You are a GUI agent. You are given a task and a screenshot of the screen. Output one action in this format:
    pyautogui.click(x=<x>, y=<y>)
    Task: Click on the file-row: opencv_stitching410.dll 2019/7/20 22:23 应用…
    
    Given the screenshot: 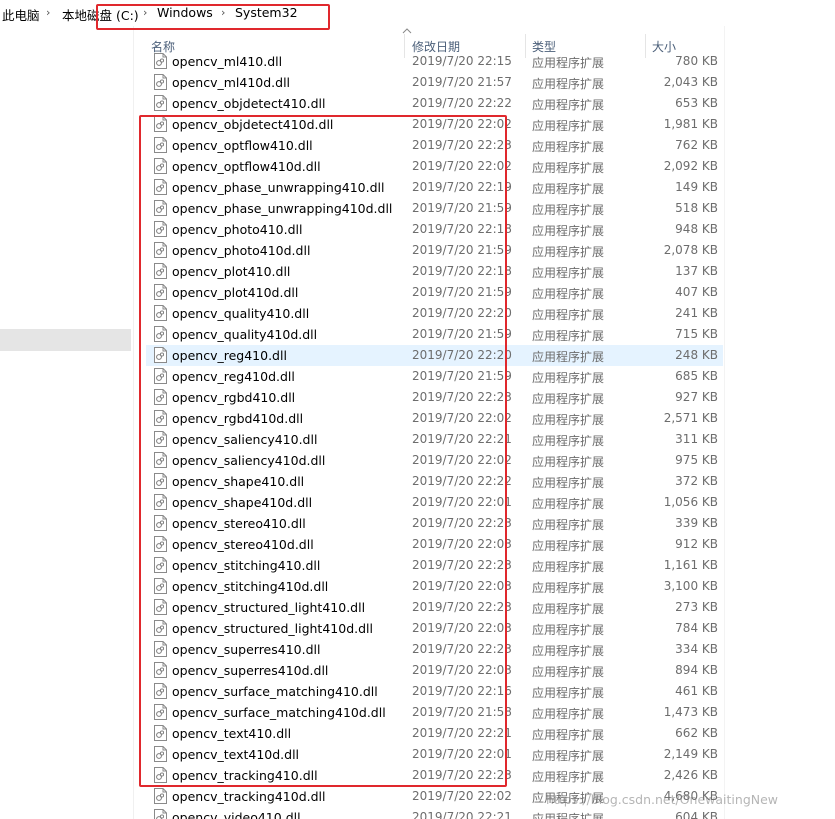 What is the action you would take?
    pyautogui.click(x=434, y=565)
    